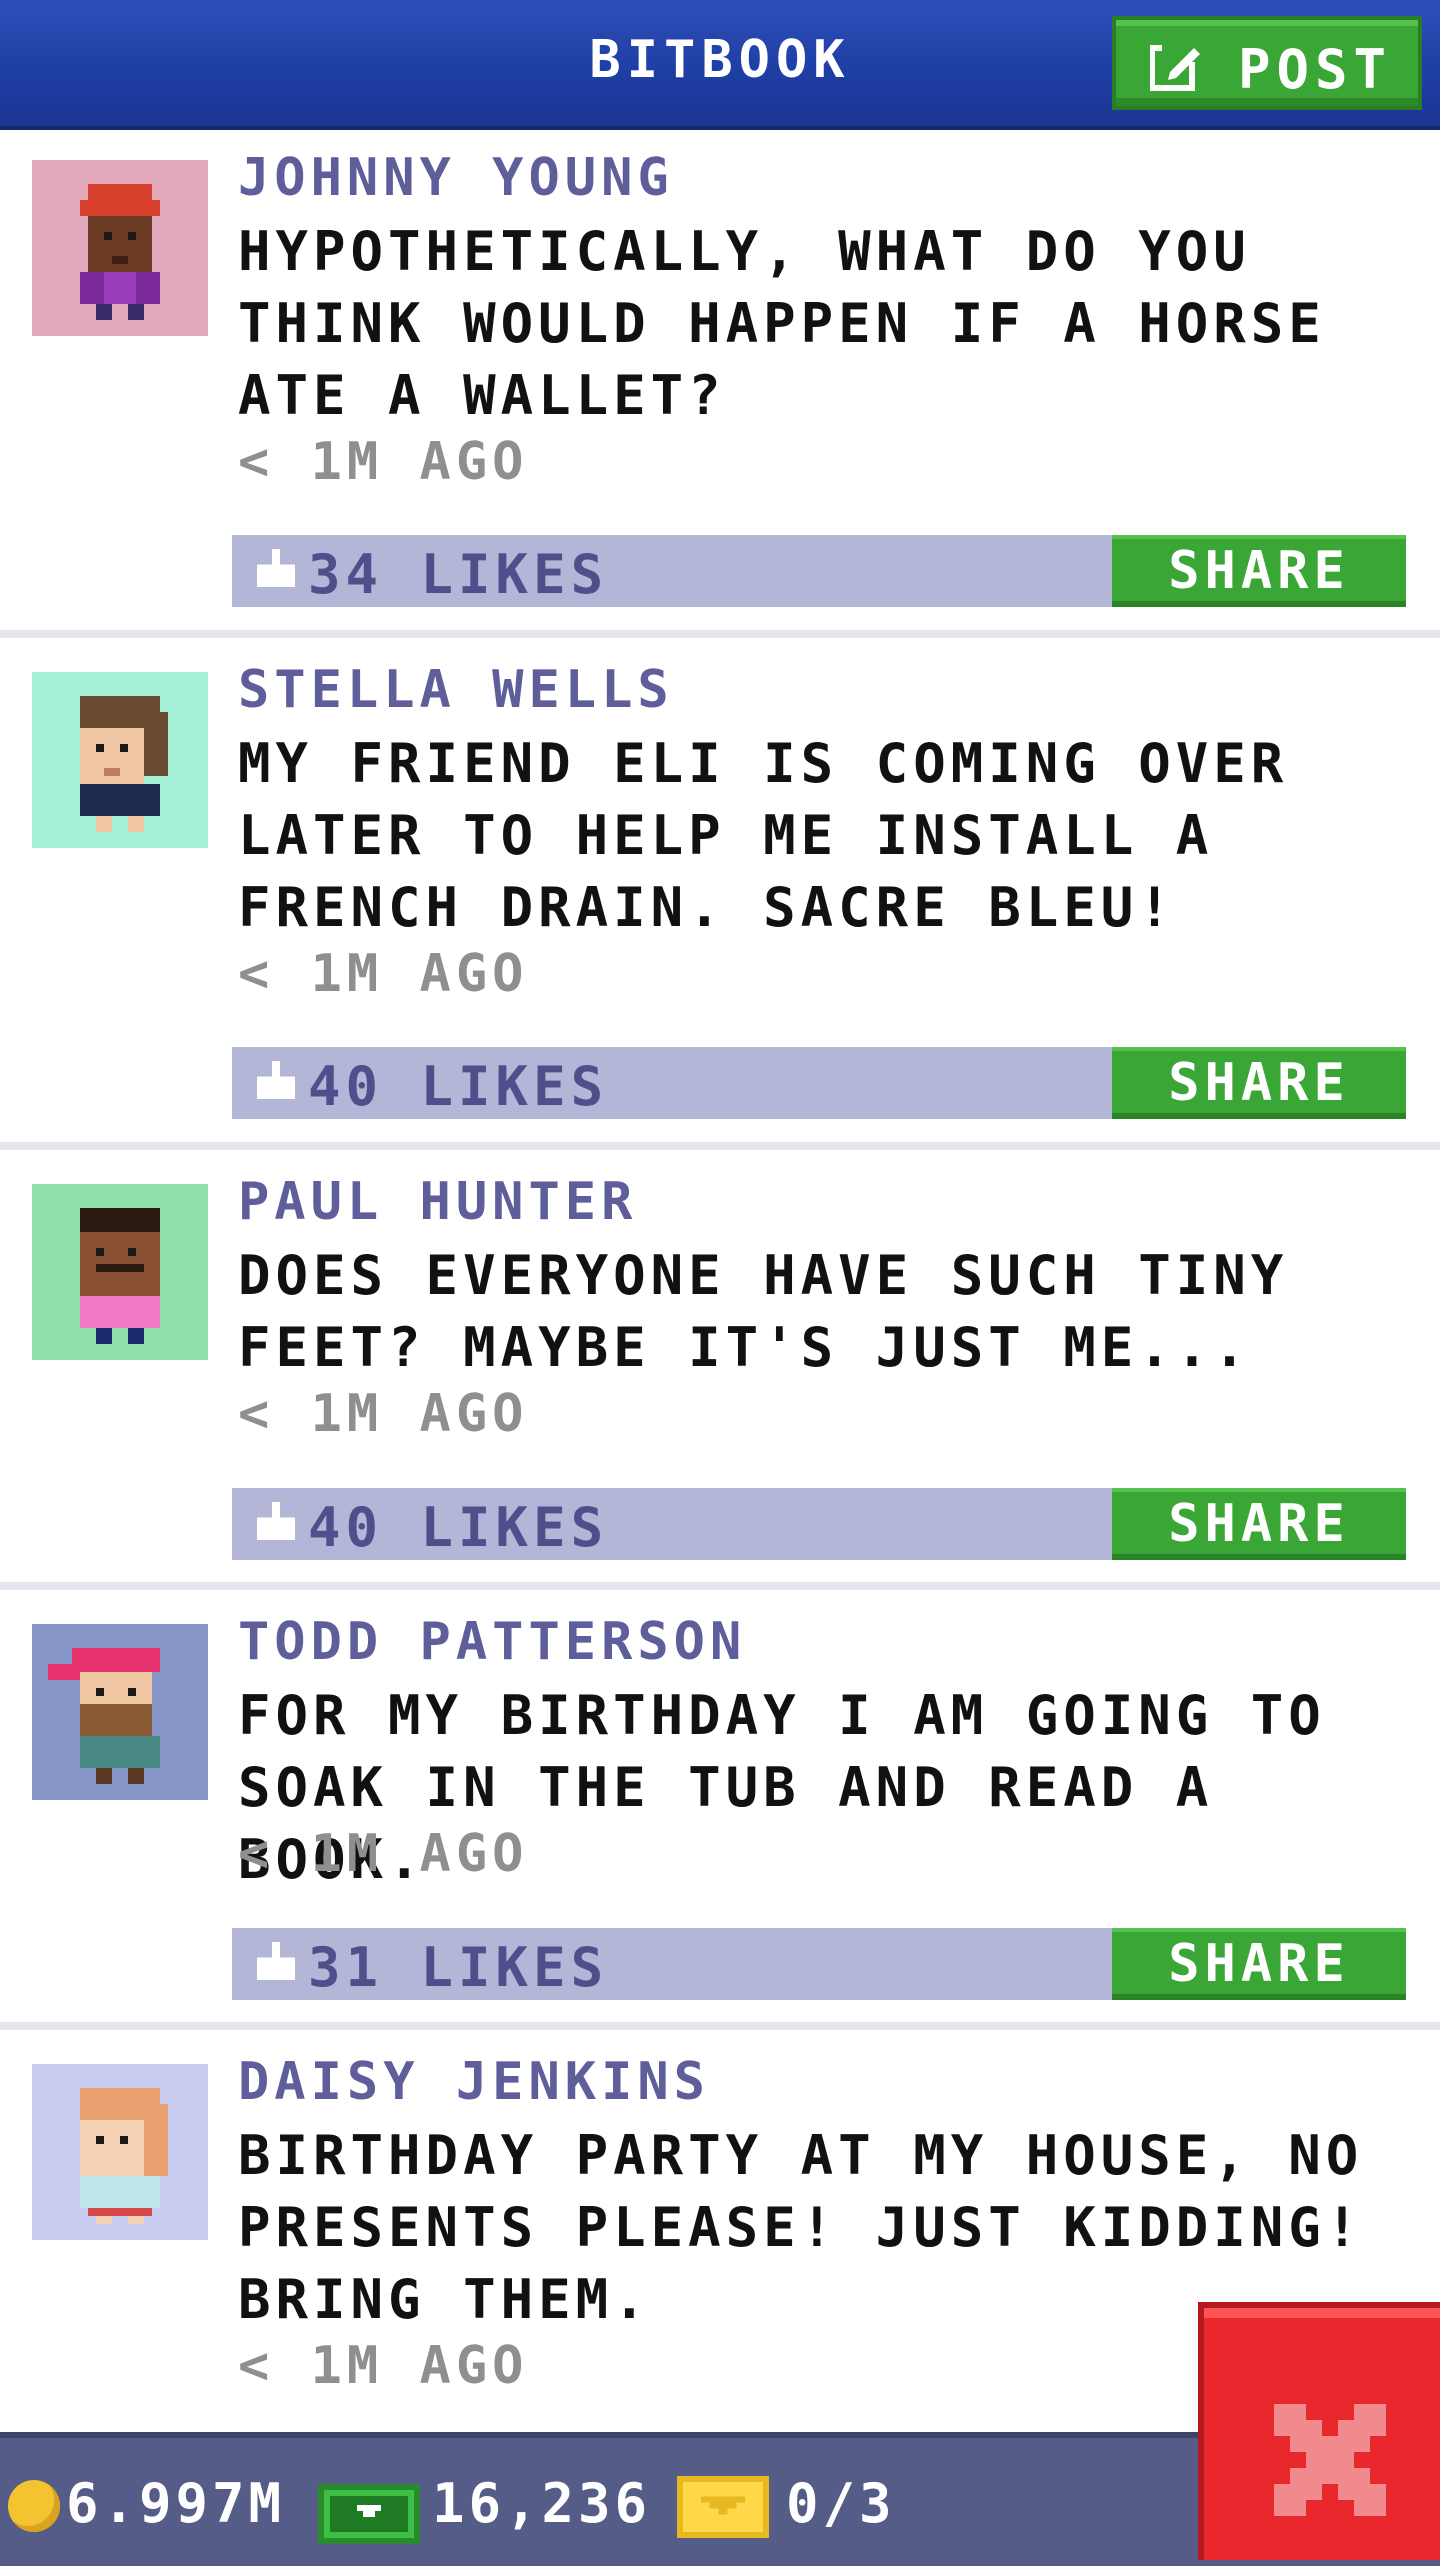 The image size is (1440, 2566). I want to click on post-author-name: DAISY JENKINS, so click(474, 2082).